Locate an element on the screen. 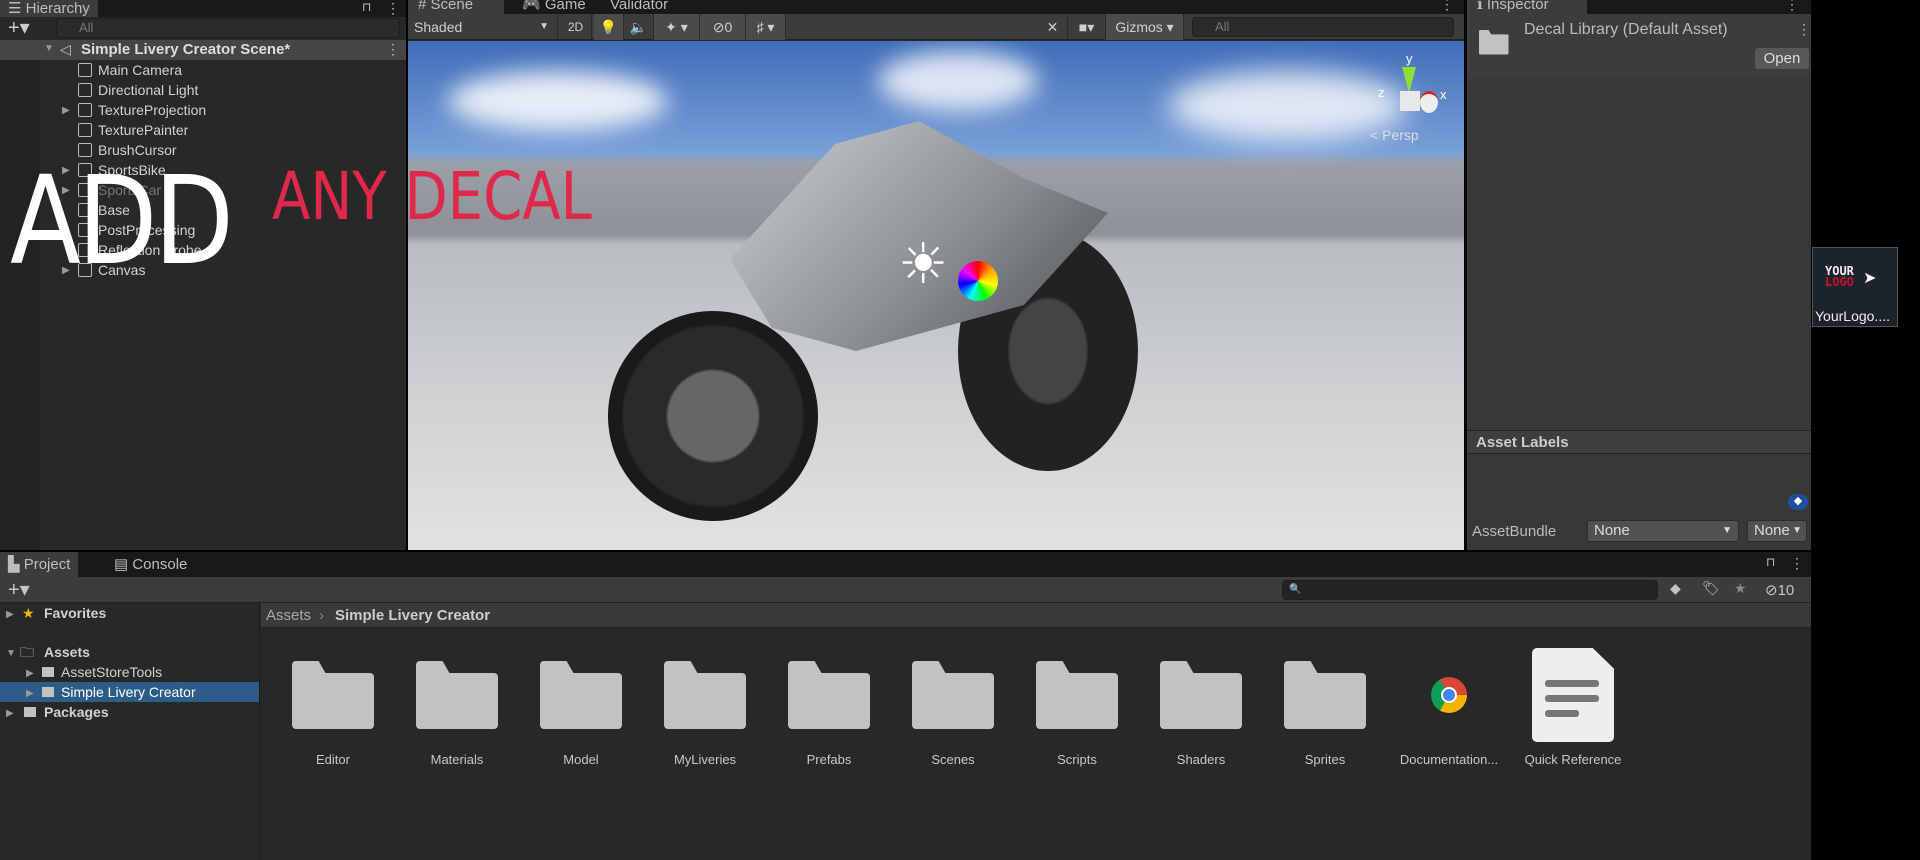  hierarchy-item: BrushCursor is located at coordinates (203, 150).